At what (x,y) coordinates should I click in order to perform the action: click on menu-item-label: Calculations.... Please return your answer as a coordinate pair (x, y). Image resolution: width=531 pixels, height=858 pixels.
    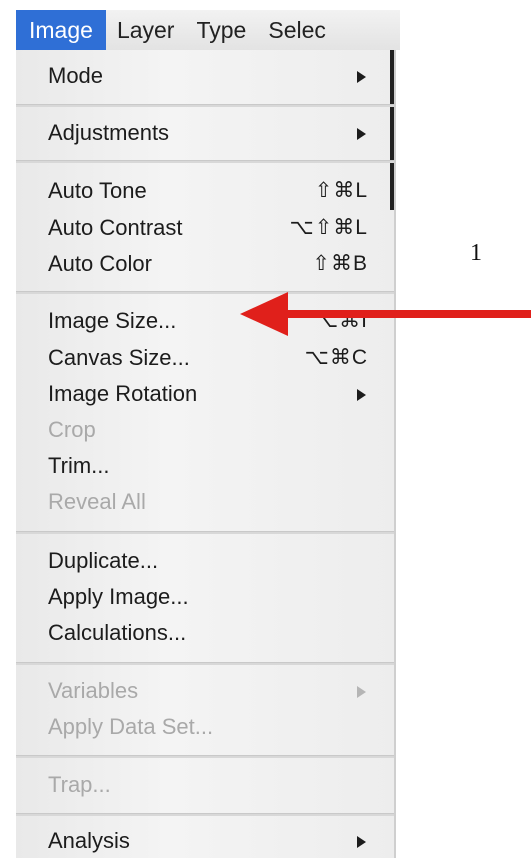
    Looking at the image, I should click on (117, 632).